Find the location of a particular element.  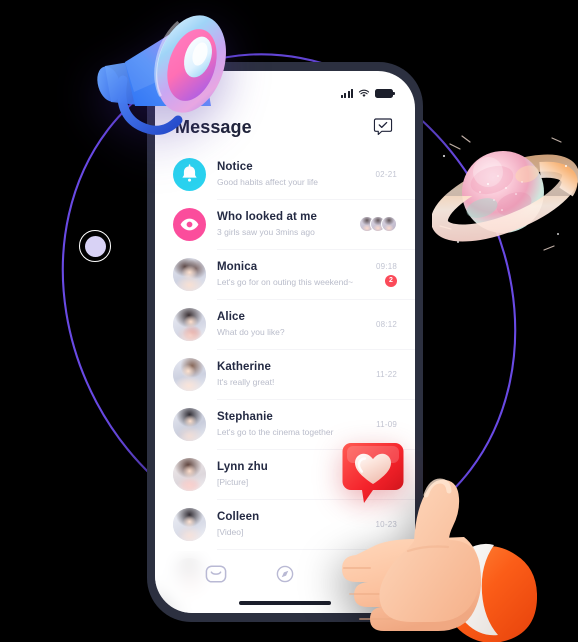

list-item-meta: 08:12 is located at coordinates (380, 324).